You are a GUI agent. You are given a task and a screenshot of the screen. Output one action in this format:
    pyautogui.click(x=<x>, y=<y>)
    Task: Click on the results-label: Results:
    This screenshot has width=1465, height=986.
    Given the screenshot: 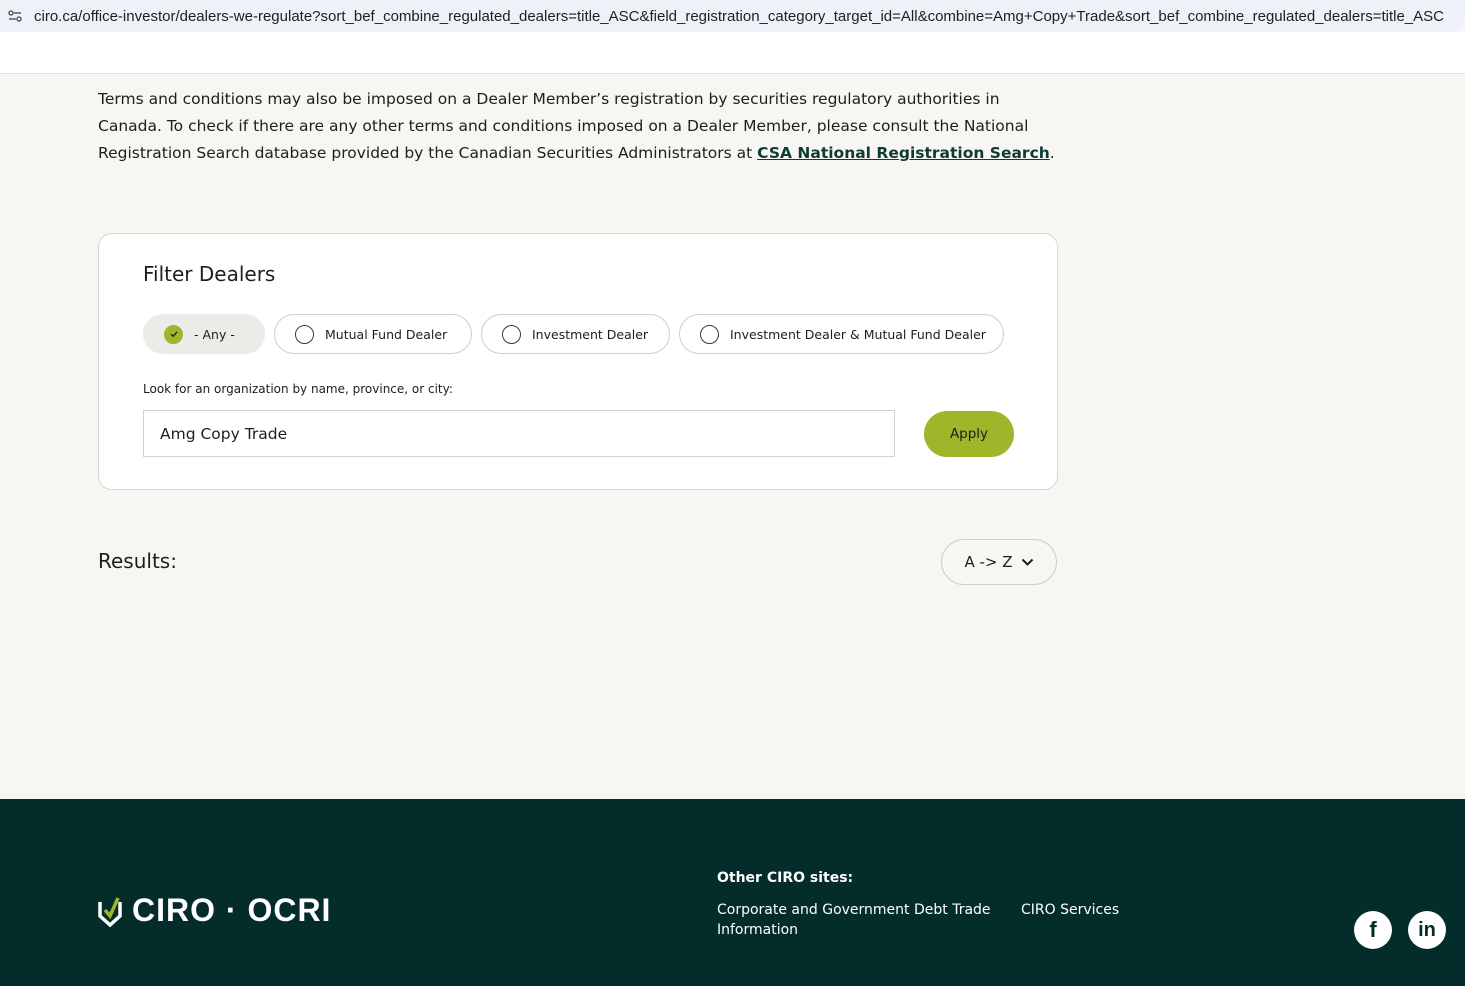 What is the action you would take?
    pyautogui.click(x=137, y=561)
    